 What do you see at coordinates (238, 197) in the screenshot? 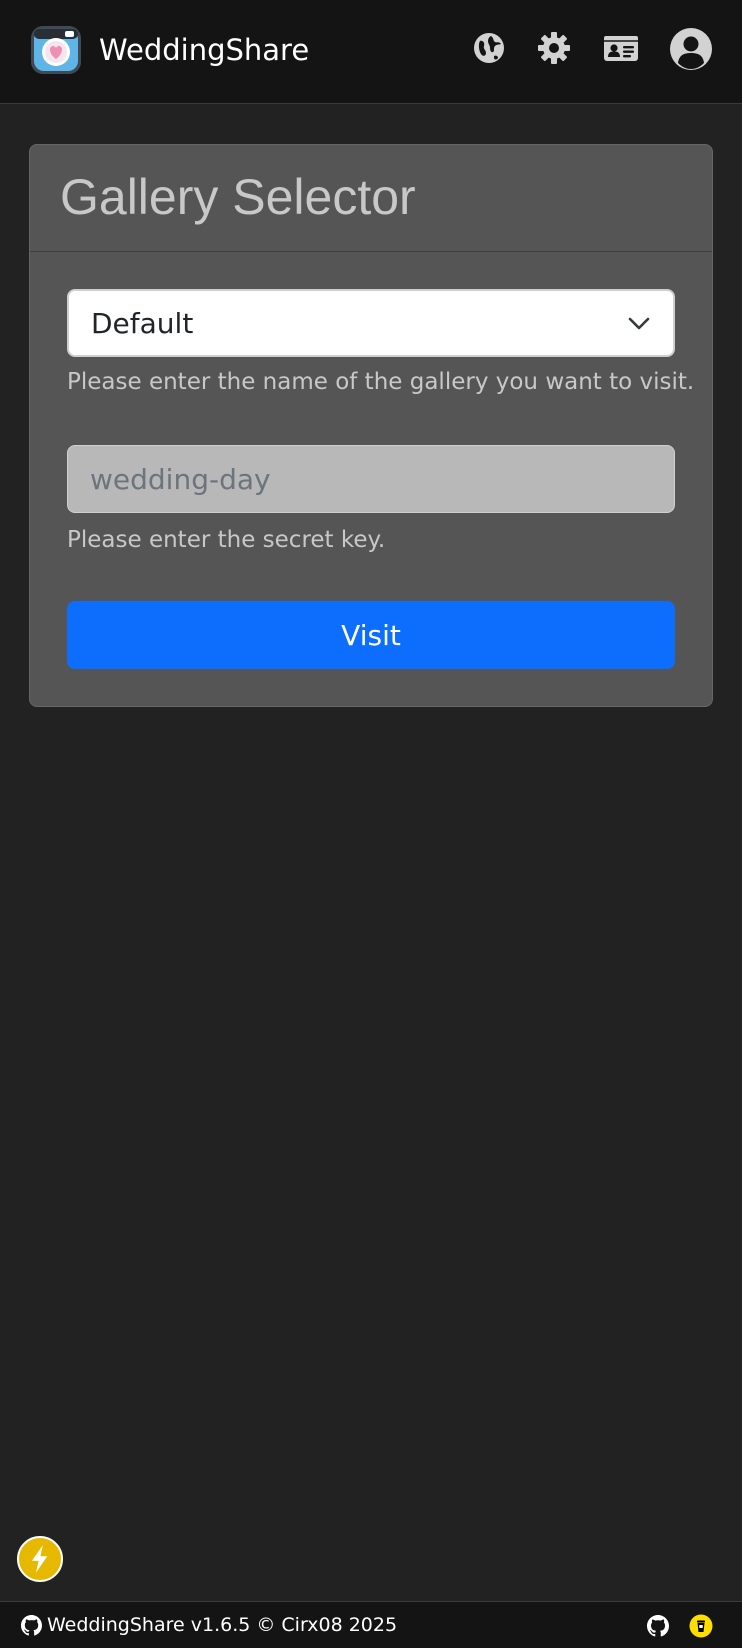
I see `page-title: Gallery Selector` at bounding box center [238, 197].